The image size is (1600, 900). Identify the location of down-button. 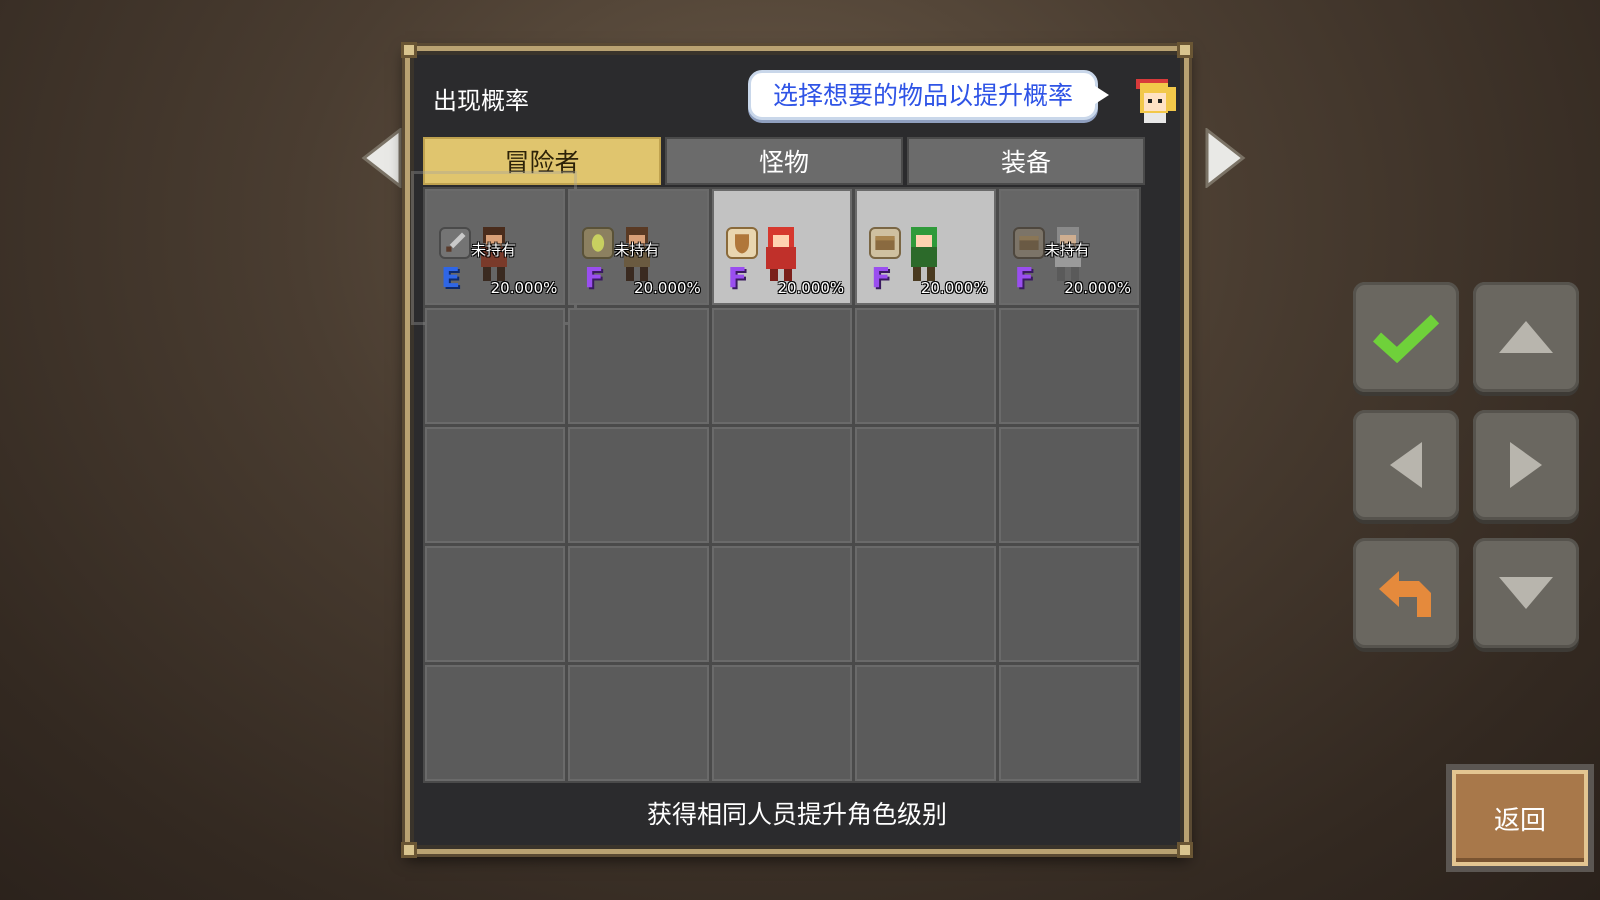
(1526, 593).